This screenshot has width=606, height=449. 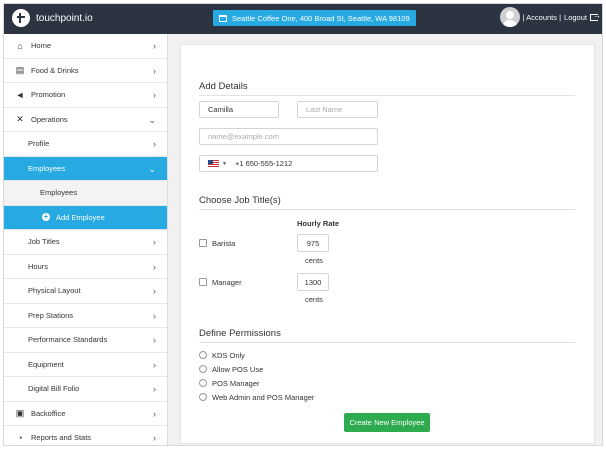 What do you see at coordinates (387, 422) in the screenshot?
I see `create-employee-button: Create New Employee` at bounding box center [387, 422].